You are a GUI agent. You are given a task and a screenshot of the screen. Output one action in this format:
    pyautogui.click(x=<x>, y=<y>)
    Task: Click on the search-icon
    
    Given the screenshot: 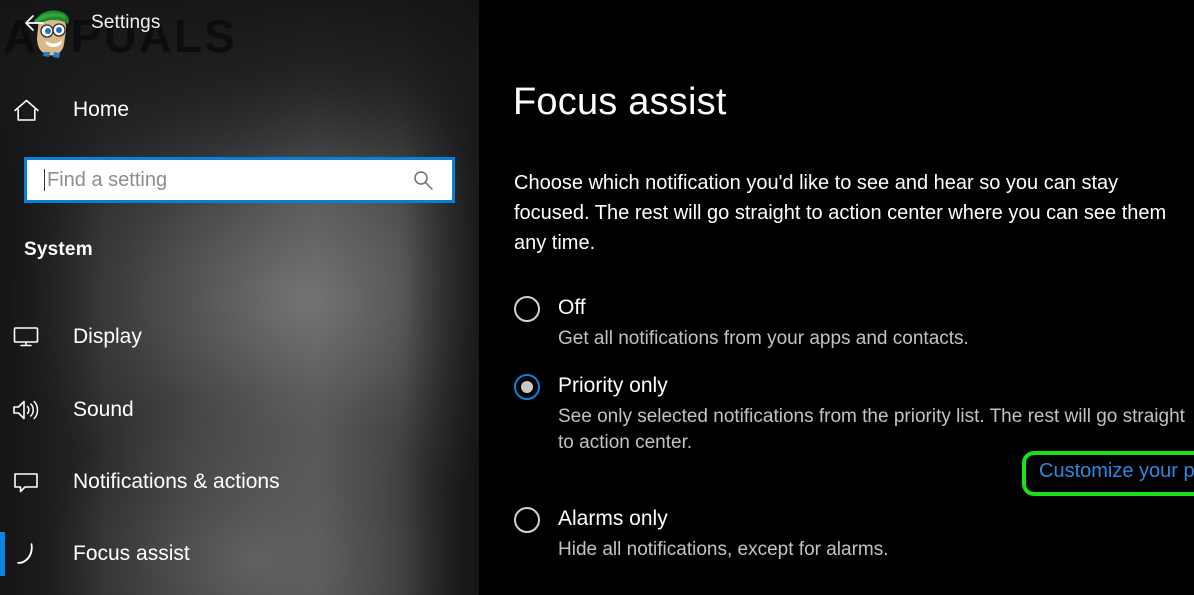 What is the action you would take?
    pyautogui.click(x=423, y=180)
    